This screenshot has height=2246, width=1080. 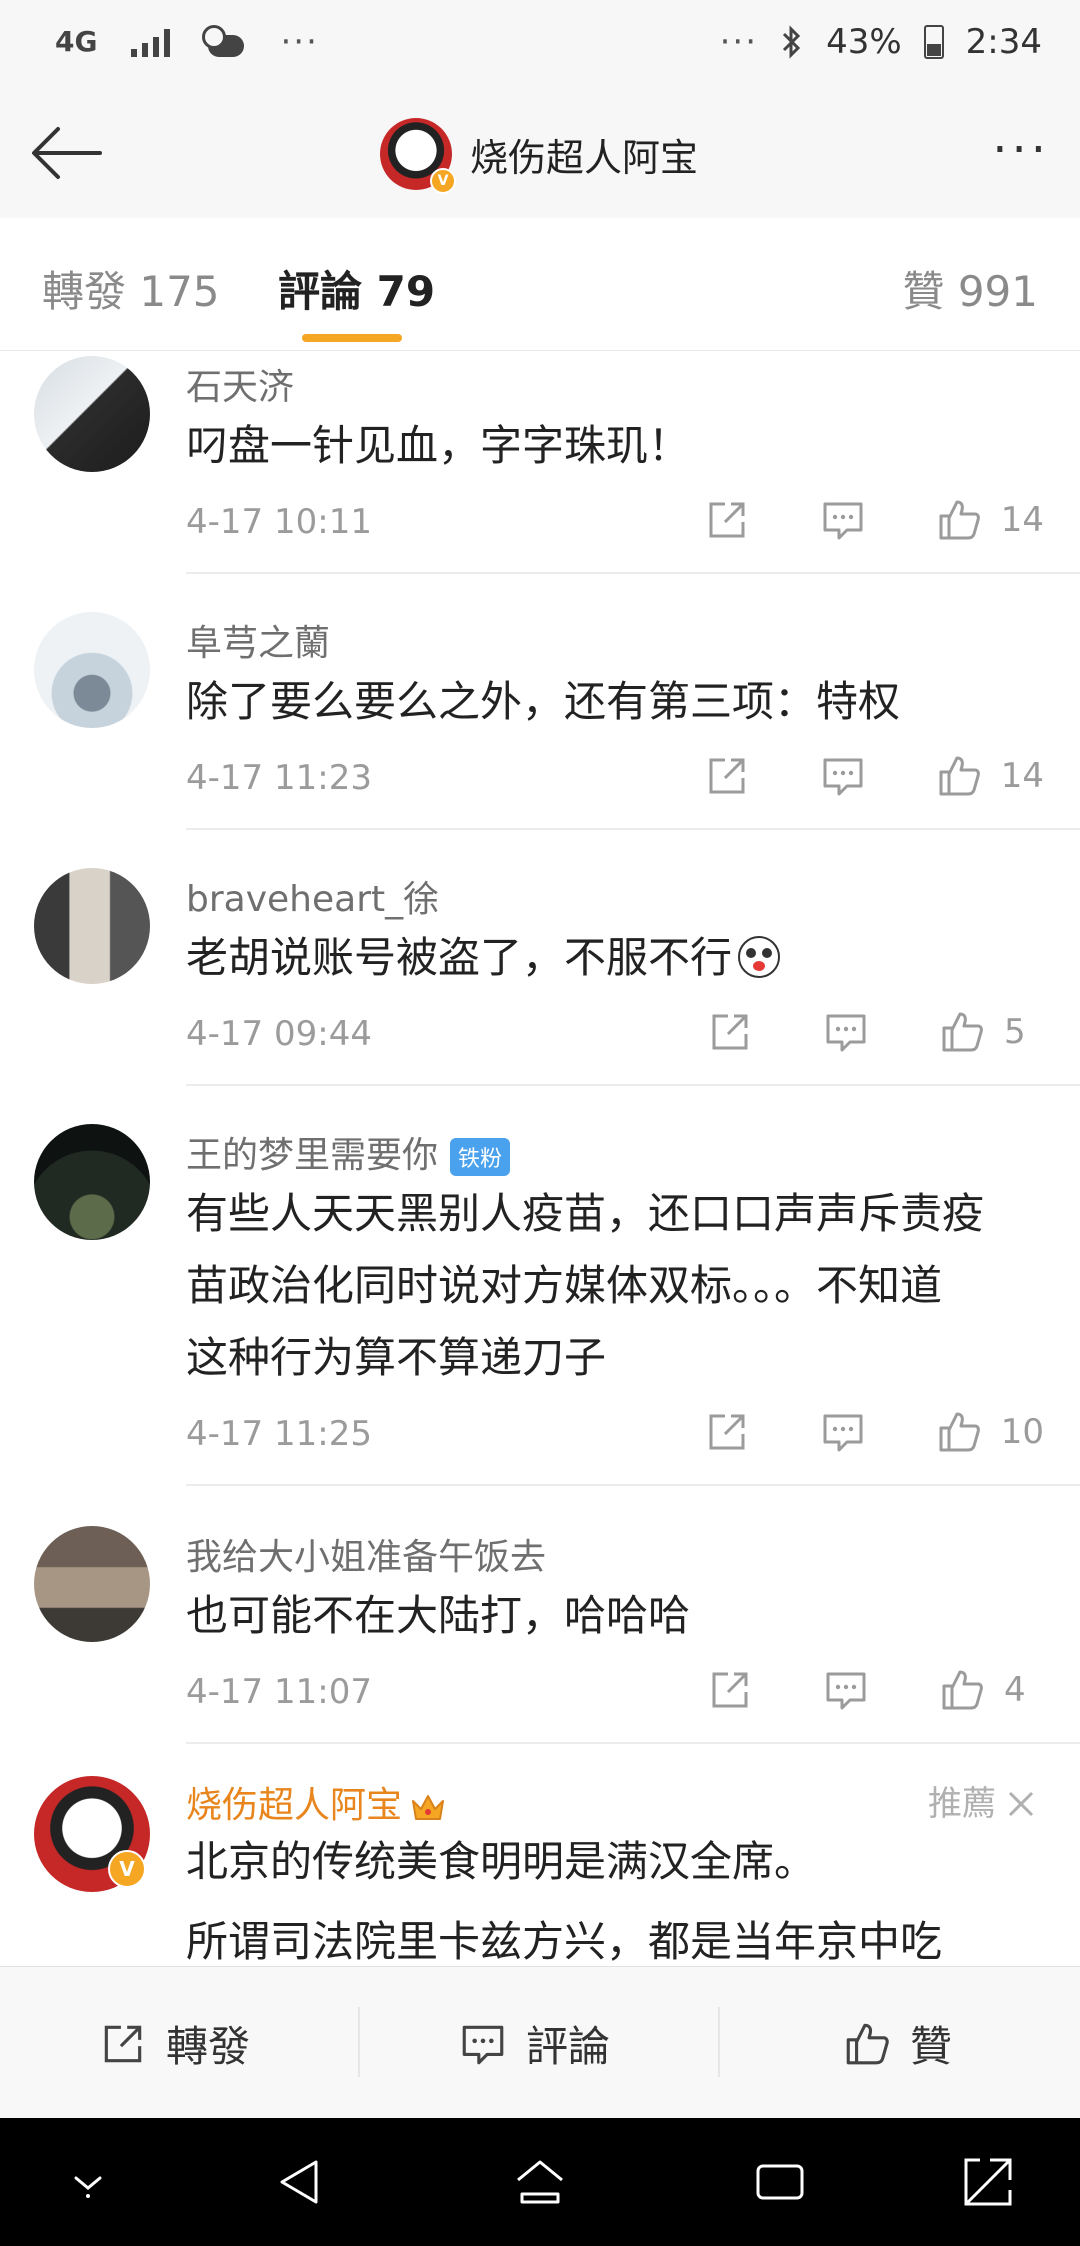 I want to click on comment-text: 也可能不在大陆打，哈哈哈, so click(x=438, y=1615).